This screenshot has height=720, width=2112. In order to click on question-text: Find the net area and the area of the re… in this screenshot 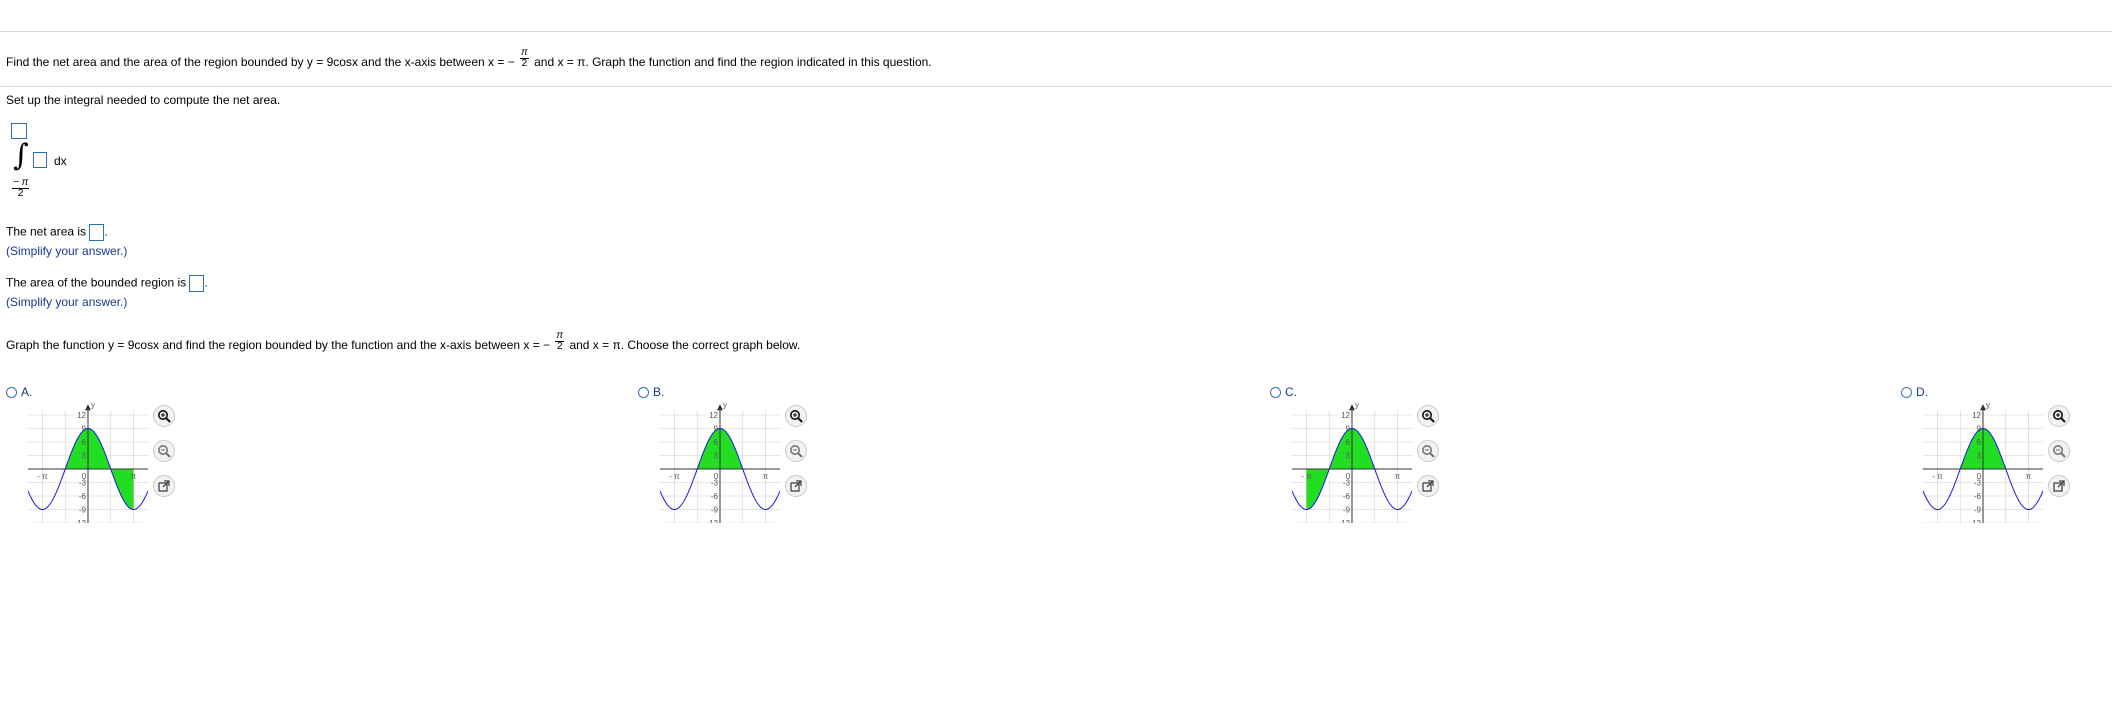, I will do `click(469, 58)`.